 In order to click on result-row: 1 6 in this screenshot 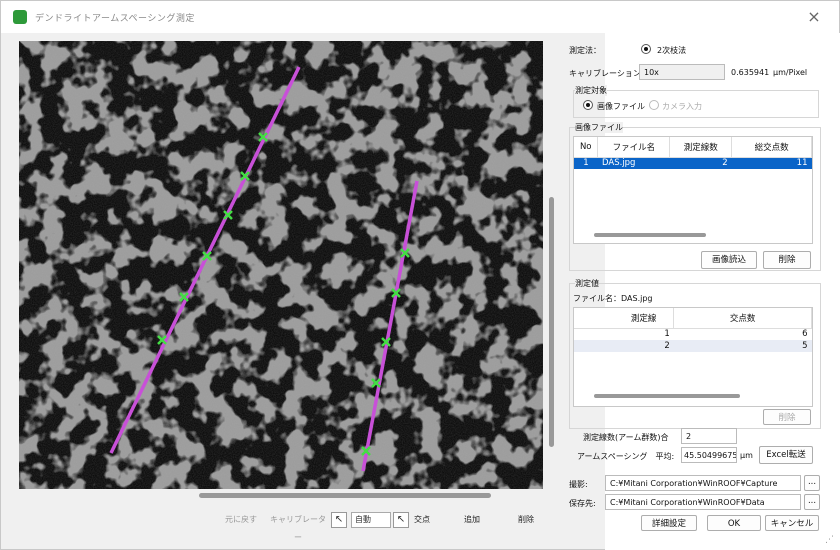, I will do `click(693, 334)`.